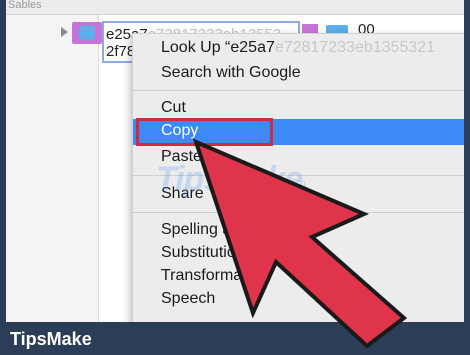 The width and height of the screenshot is (470, 355). Describe the element at coordinates (51, 339) in the screenshot. I see `brand-logo-text: TipsMake` at that location.